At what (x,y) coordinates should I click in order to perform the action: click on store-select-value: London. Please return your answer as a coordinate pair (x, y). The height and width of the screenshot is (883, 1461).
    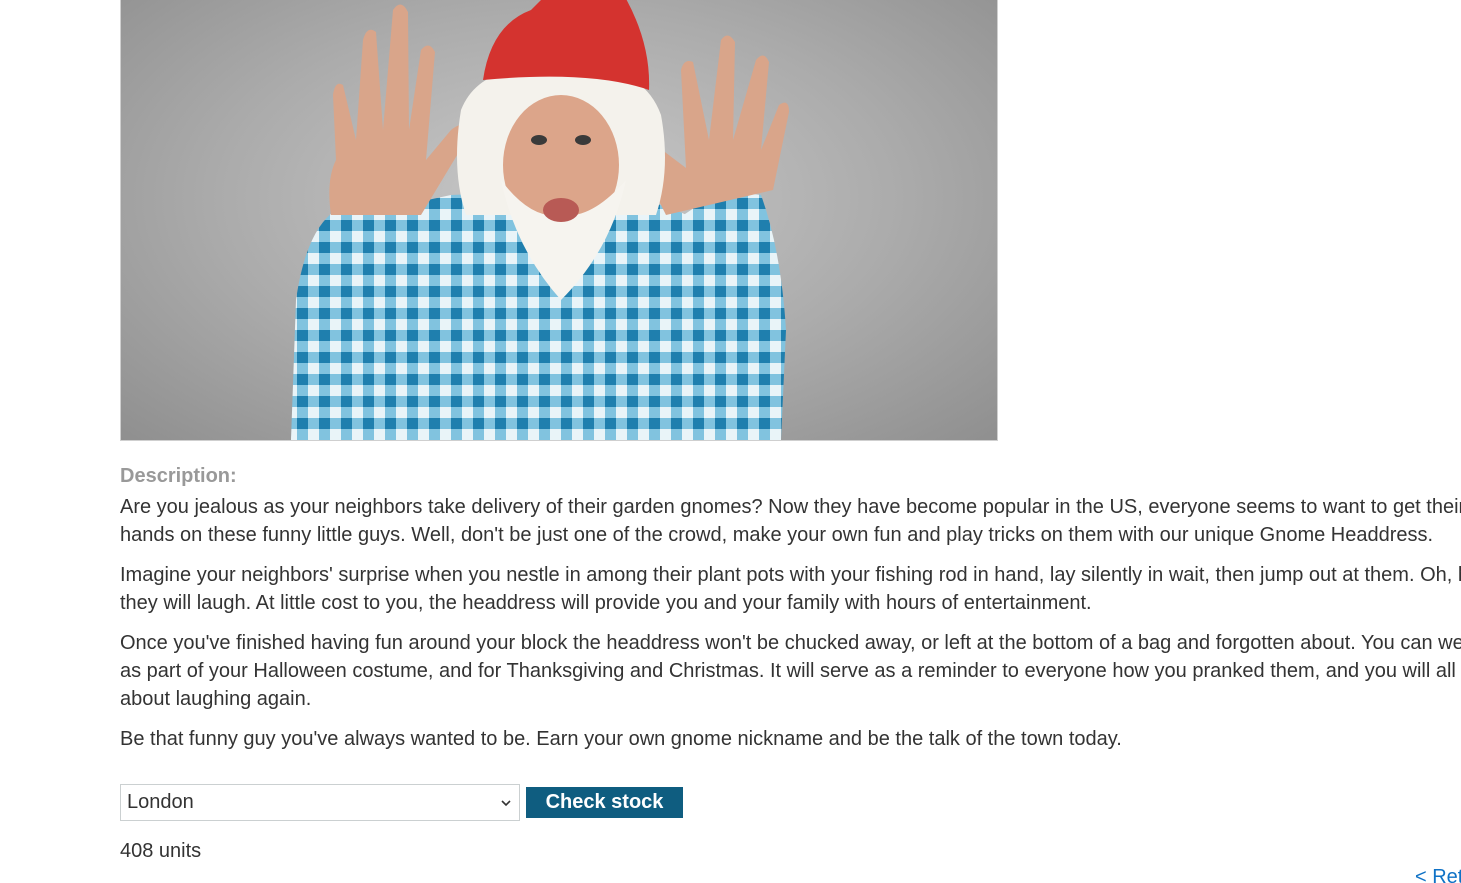
    Looking at the image, I should click on (160, 802).